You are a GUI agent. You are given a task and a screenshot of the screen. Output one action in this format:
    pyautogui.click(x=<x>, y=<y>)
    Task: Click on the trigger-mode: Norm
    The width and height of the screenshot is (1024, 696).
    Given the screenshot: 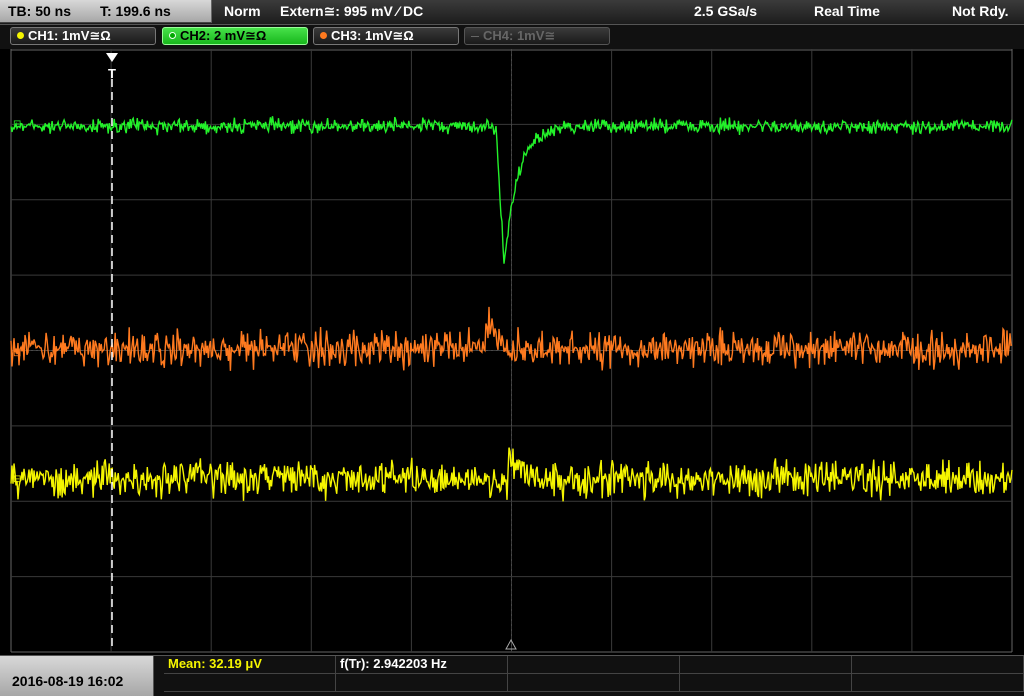 What is the action you would take?
    pyautogui.click(x=242, y=11)
    